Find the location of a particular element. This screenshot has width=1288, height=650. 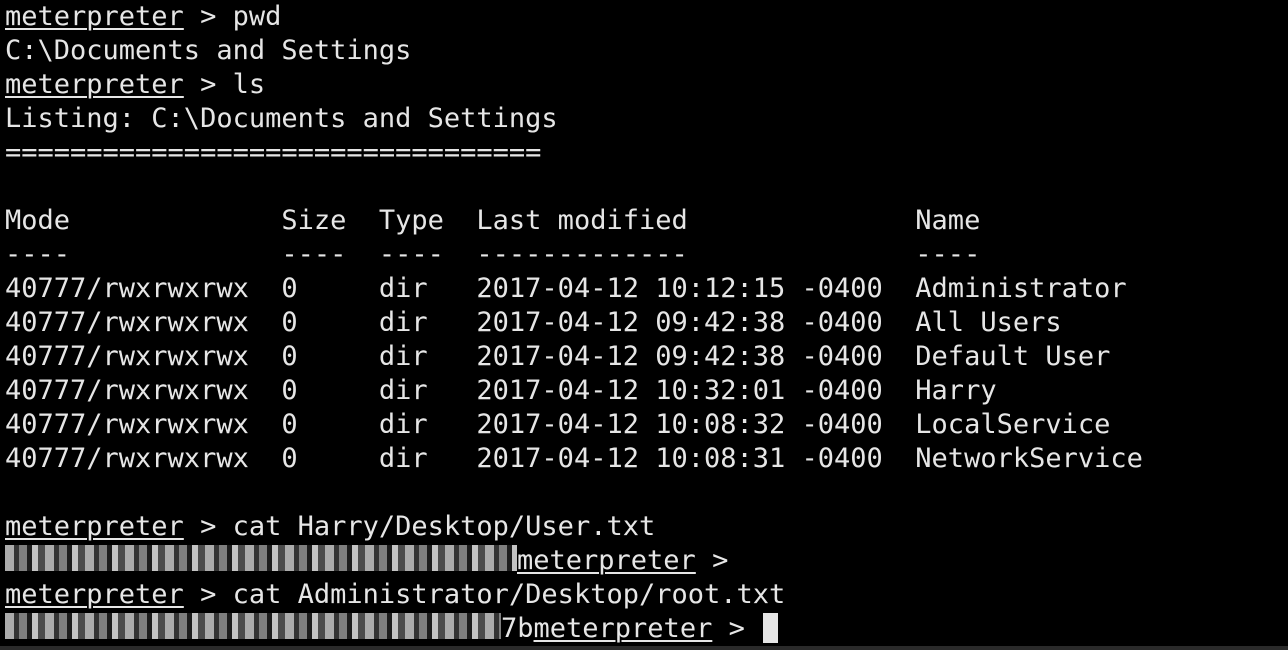

output-text: ---- ---- ---- ------------- ---- is located at coordinates (493, 254).